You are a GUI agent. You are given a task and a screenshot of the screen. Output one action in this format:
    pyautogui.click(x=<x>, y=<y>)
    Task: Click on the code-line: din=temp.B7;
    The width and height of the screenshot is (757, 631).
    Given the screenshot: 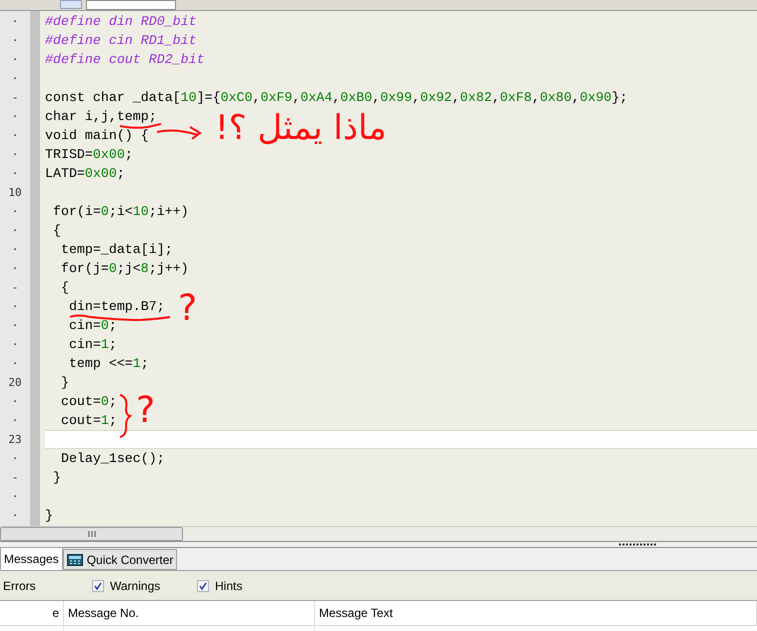 What is the action you would take?
    pyautogui.click(x=116, y=307)
    